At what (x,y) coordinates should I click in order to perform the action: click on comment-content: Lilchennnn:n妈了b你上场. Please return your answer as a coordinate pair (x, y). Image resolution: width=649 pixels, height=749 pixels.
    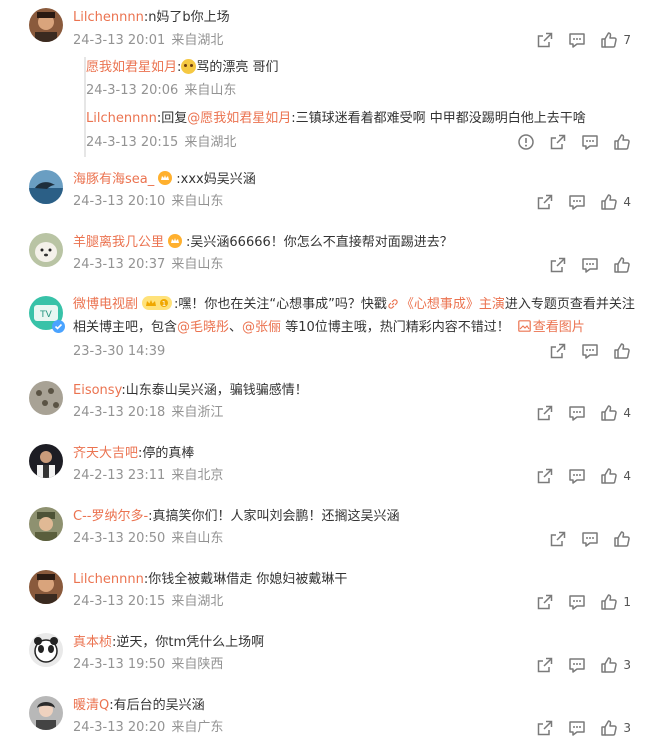
    Looking at the image, I should click on (354, 18).